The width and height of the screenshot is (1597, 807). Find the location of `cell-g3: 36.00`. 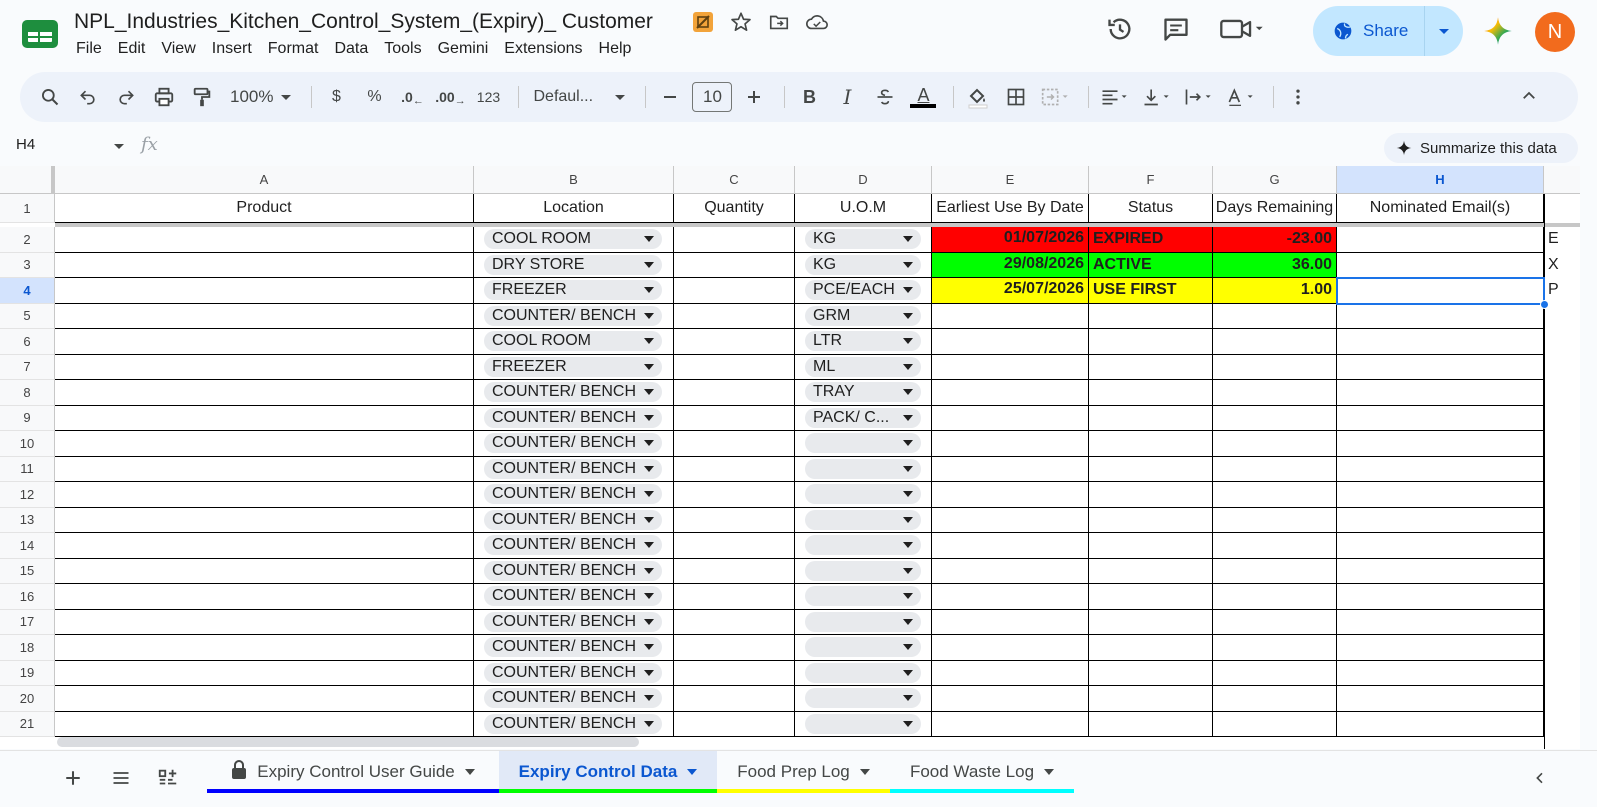

cell-g3: 36.00 is located at coordinates (1275, 265).